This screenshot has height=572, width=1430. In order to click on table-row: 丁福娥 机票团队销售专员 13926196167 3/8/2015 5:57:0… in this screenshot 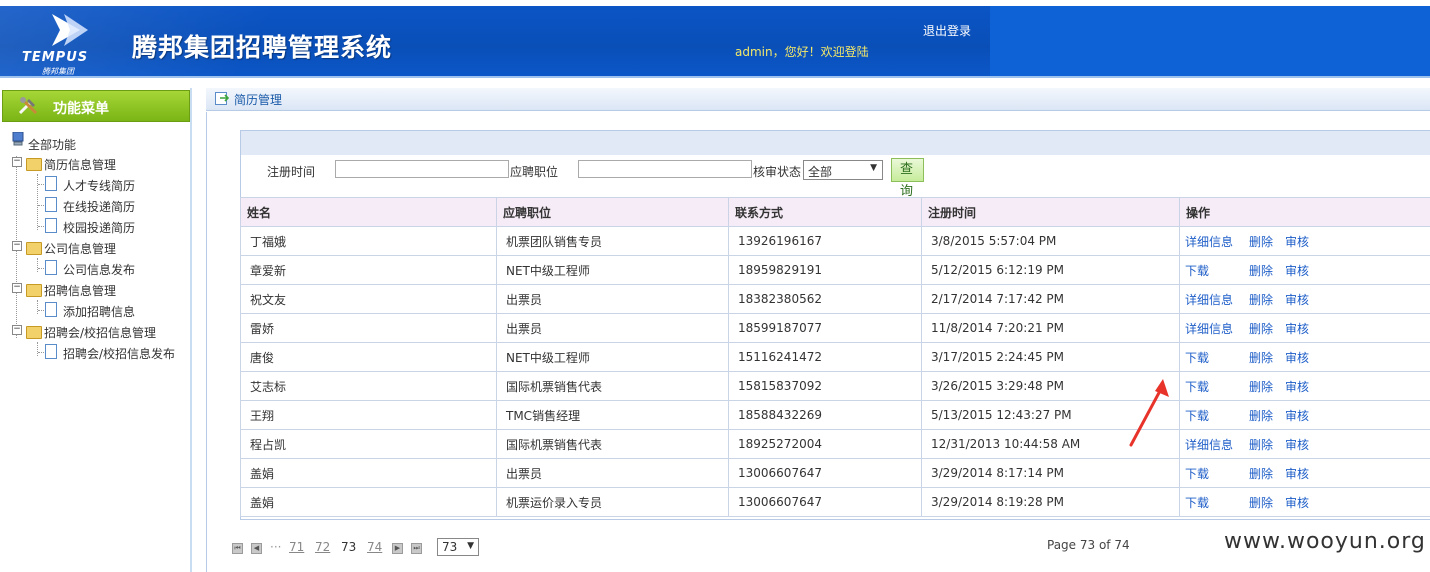, I will do `click(835, 241)`.